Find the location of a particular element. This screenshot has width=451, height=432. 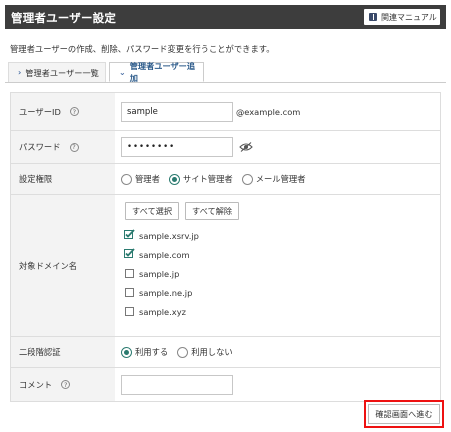

two-factor-value-cell: 利用する 利用しない is located at coordinates (277, 352).